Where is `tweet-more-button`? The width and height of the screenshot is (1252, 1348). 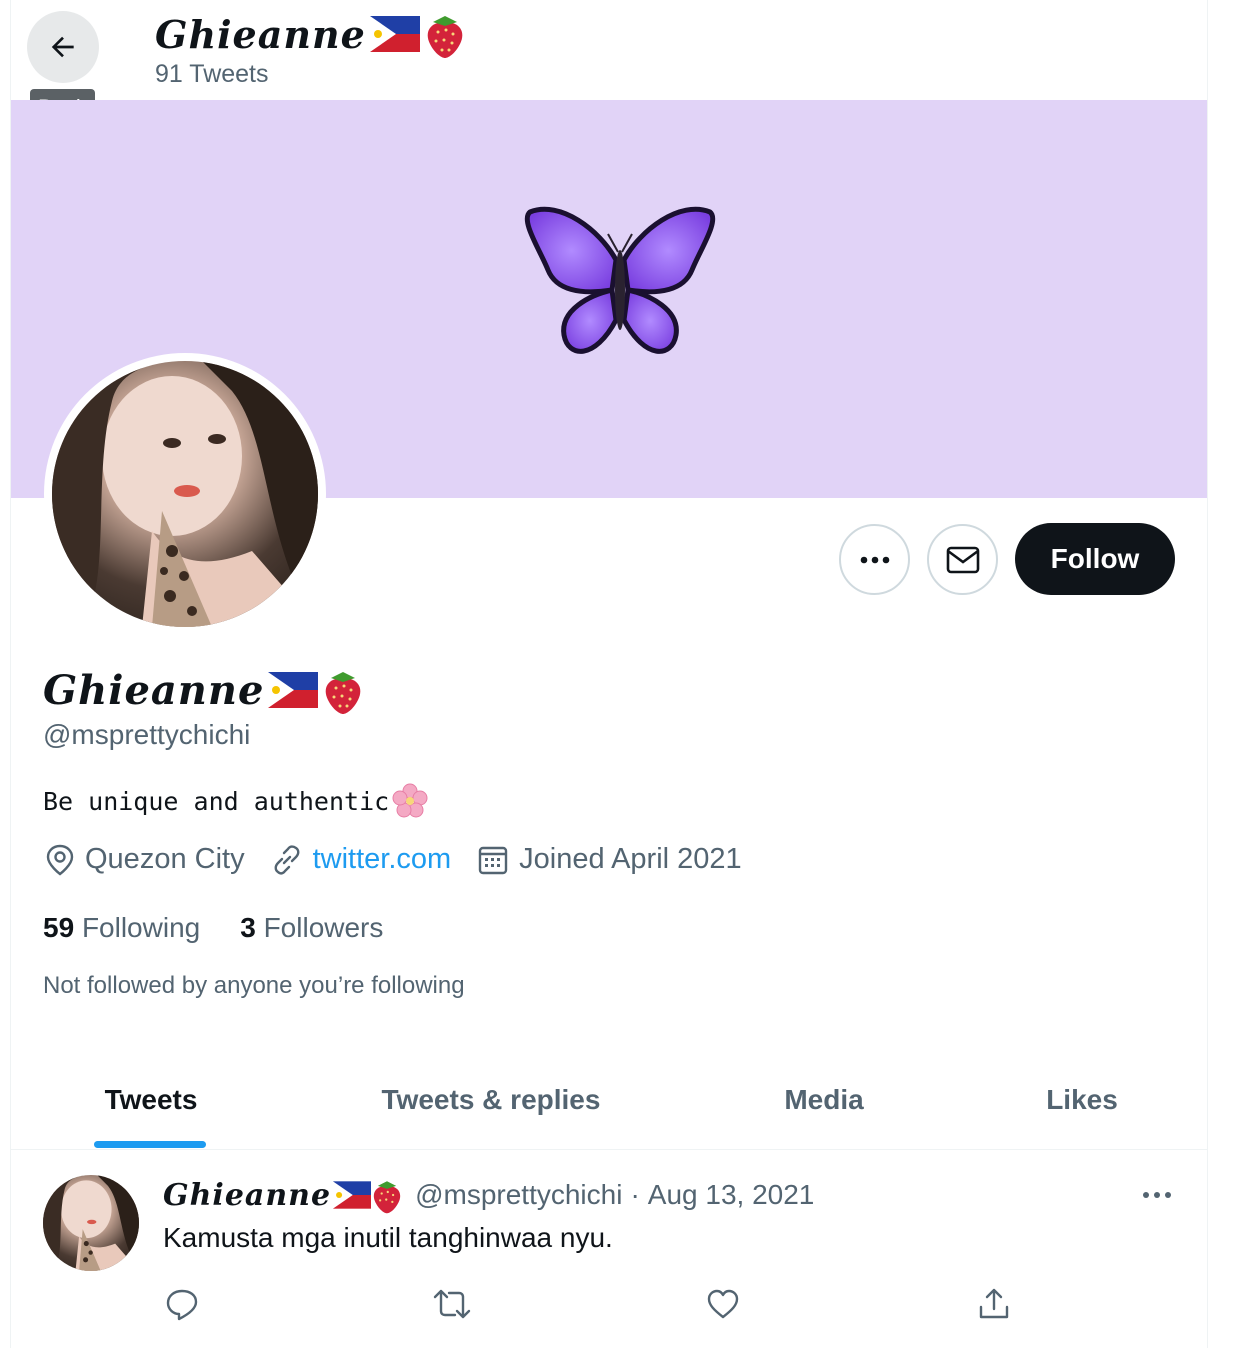
tweet-more-button is located at coordinates (1157, 1195).